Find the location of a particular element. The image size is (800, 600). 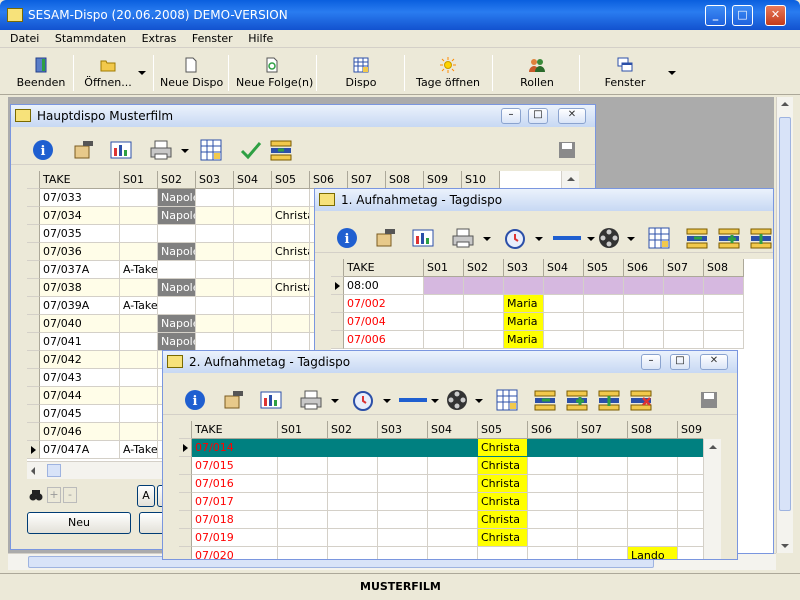

win2-cell-s06 is located at coordinates (644, 304).